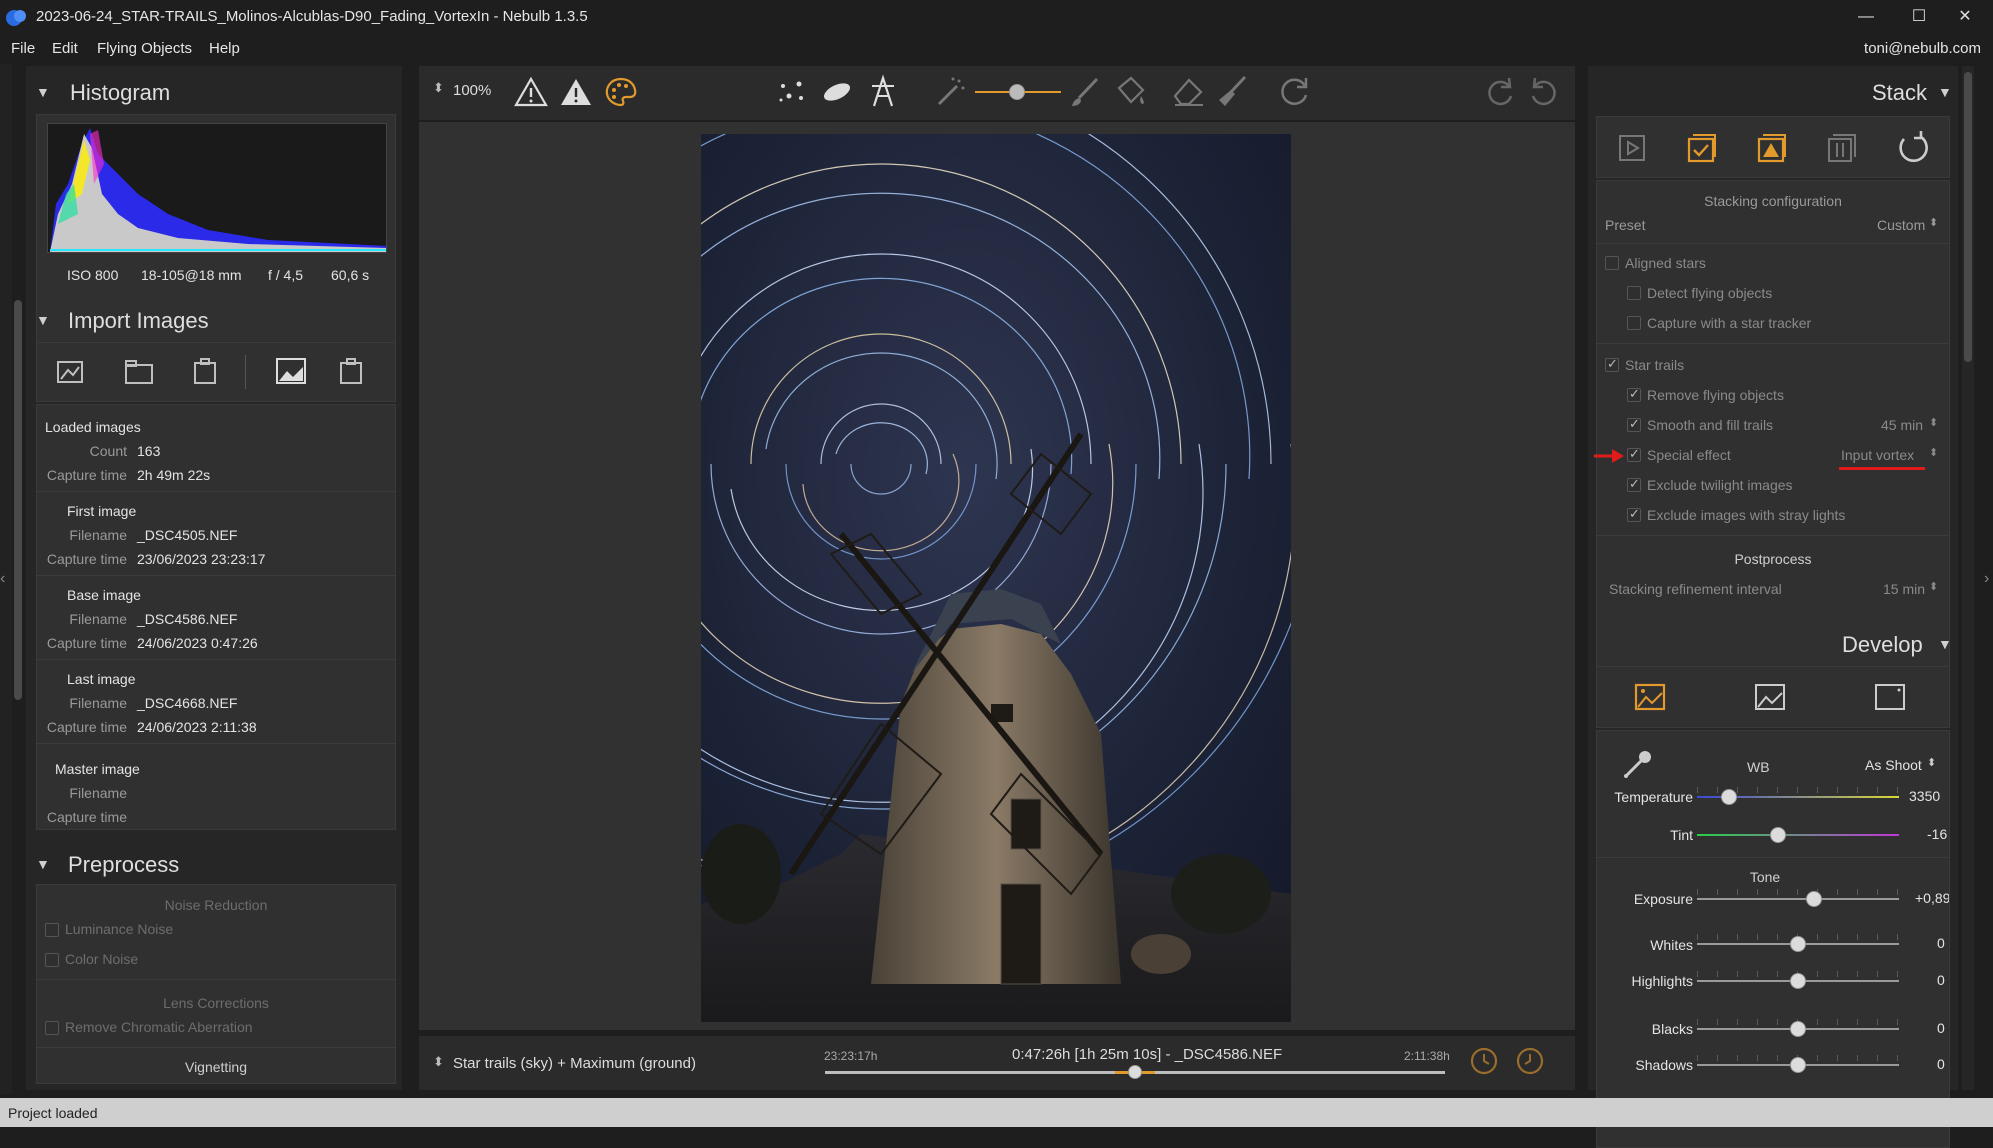 This screenshot has height=1148, width=1993. I want to click on stack-pages-icon, so click(1842, 148).